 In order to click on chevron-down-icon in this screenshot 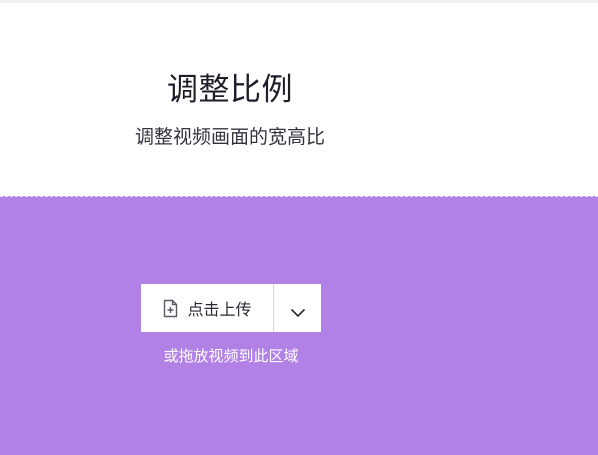, I will do `click(298, 310)`.